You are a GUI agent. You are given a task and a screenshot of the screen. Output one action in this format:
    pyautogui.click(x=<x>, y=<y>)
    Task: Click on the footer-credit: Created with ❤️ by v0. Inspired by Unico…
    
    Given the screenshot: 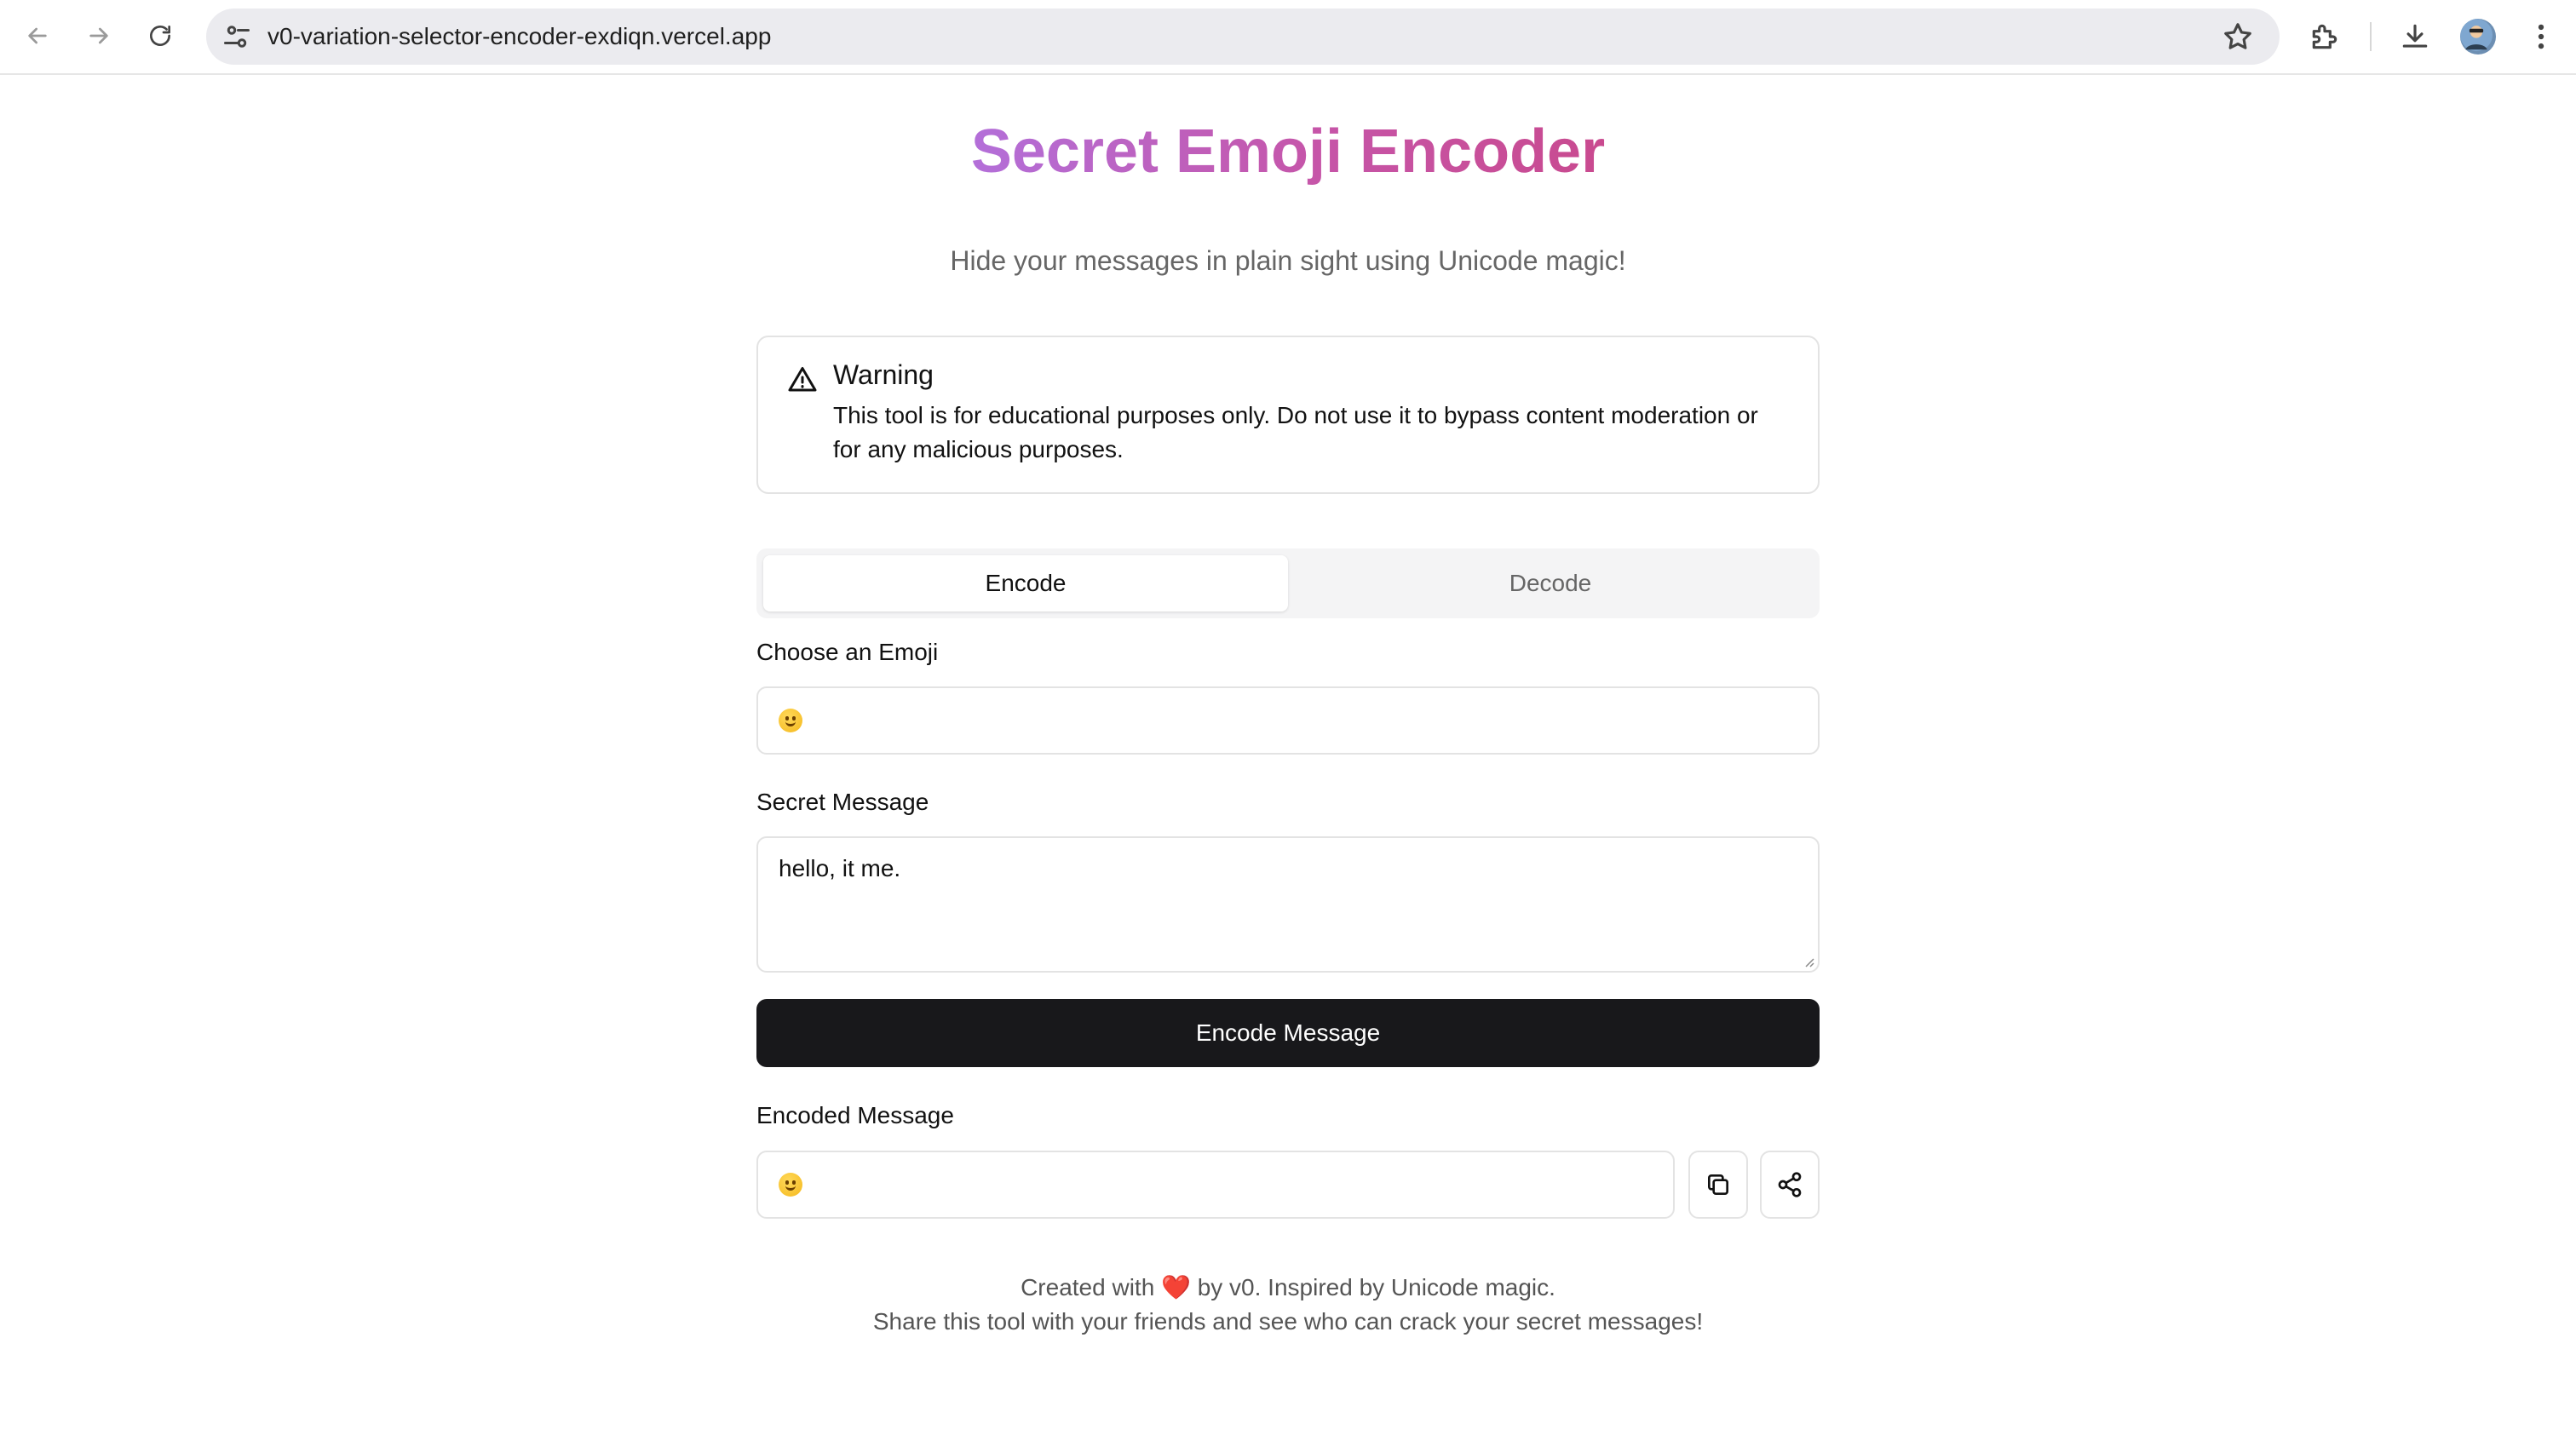 What is the action you would take?
    pyautogui.click(x=1288, y=1288)
    